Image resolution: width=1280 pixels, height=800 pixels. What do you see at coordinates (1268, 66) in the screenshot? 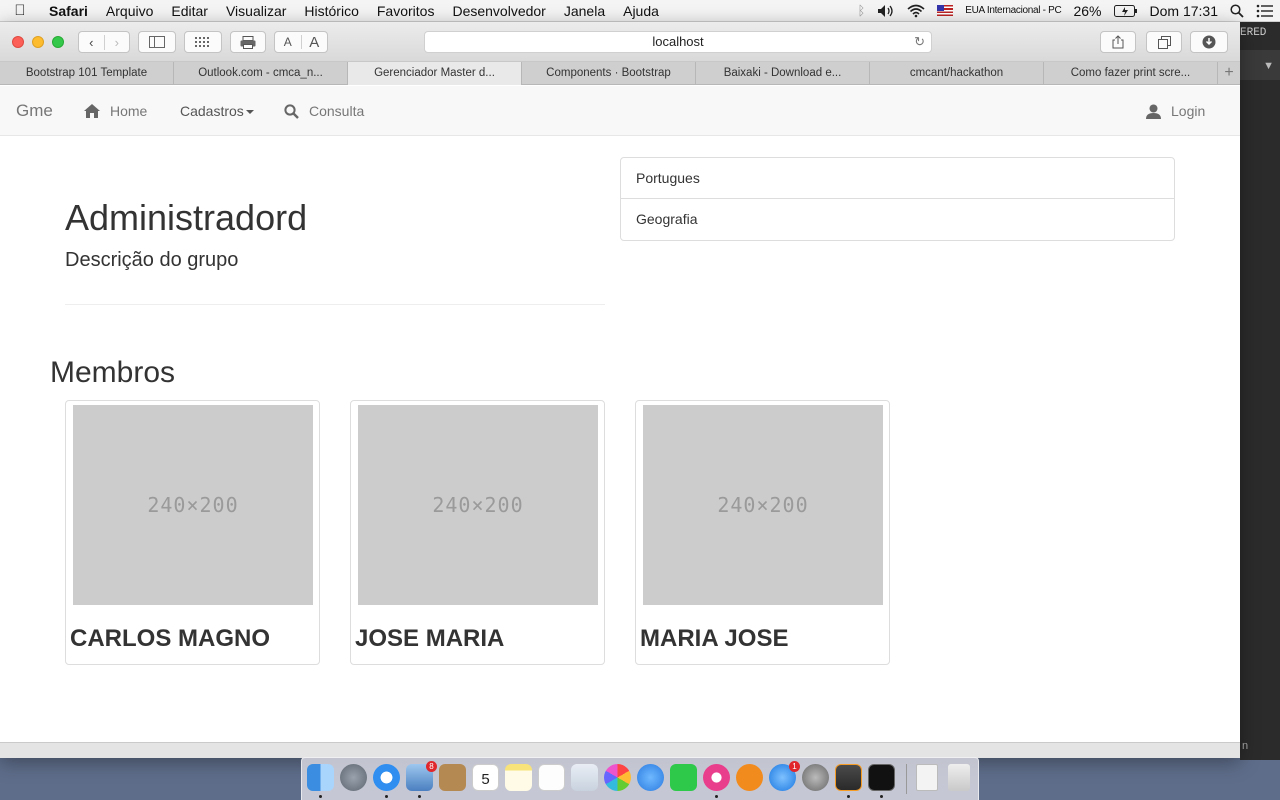
I see `triangle-down-icon: ▼` at bounding box center [1268, 66].